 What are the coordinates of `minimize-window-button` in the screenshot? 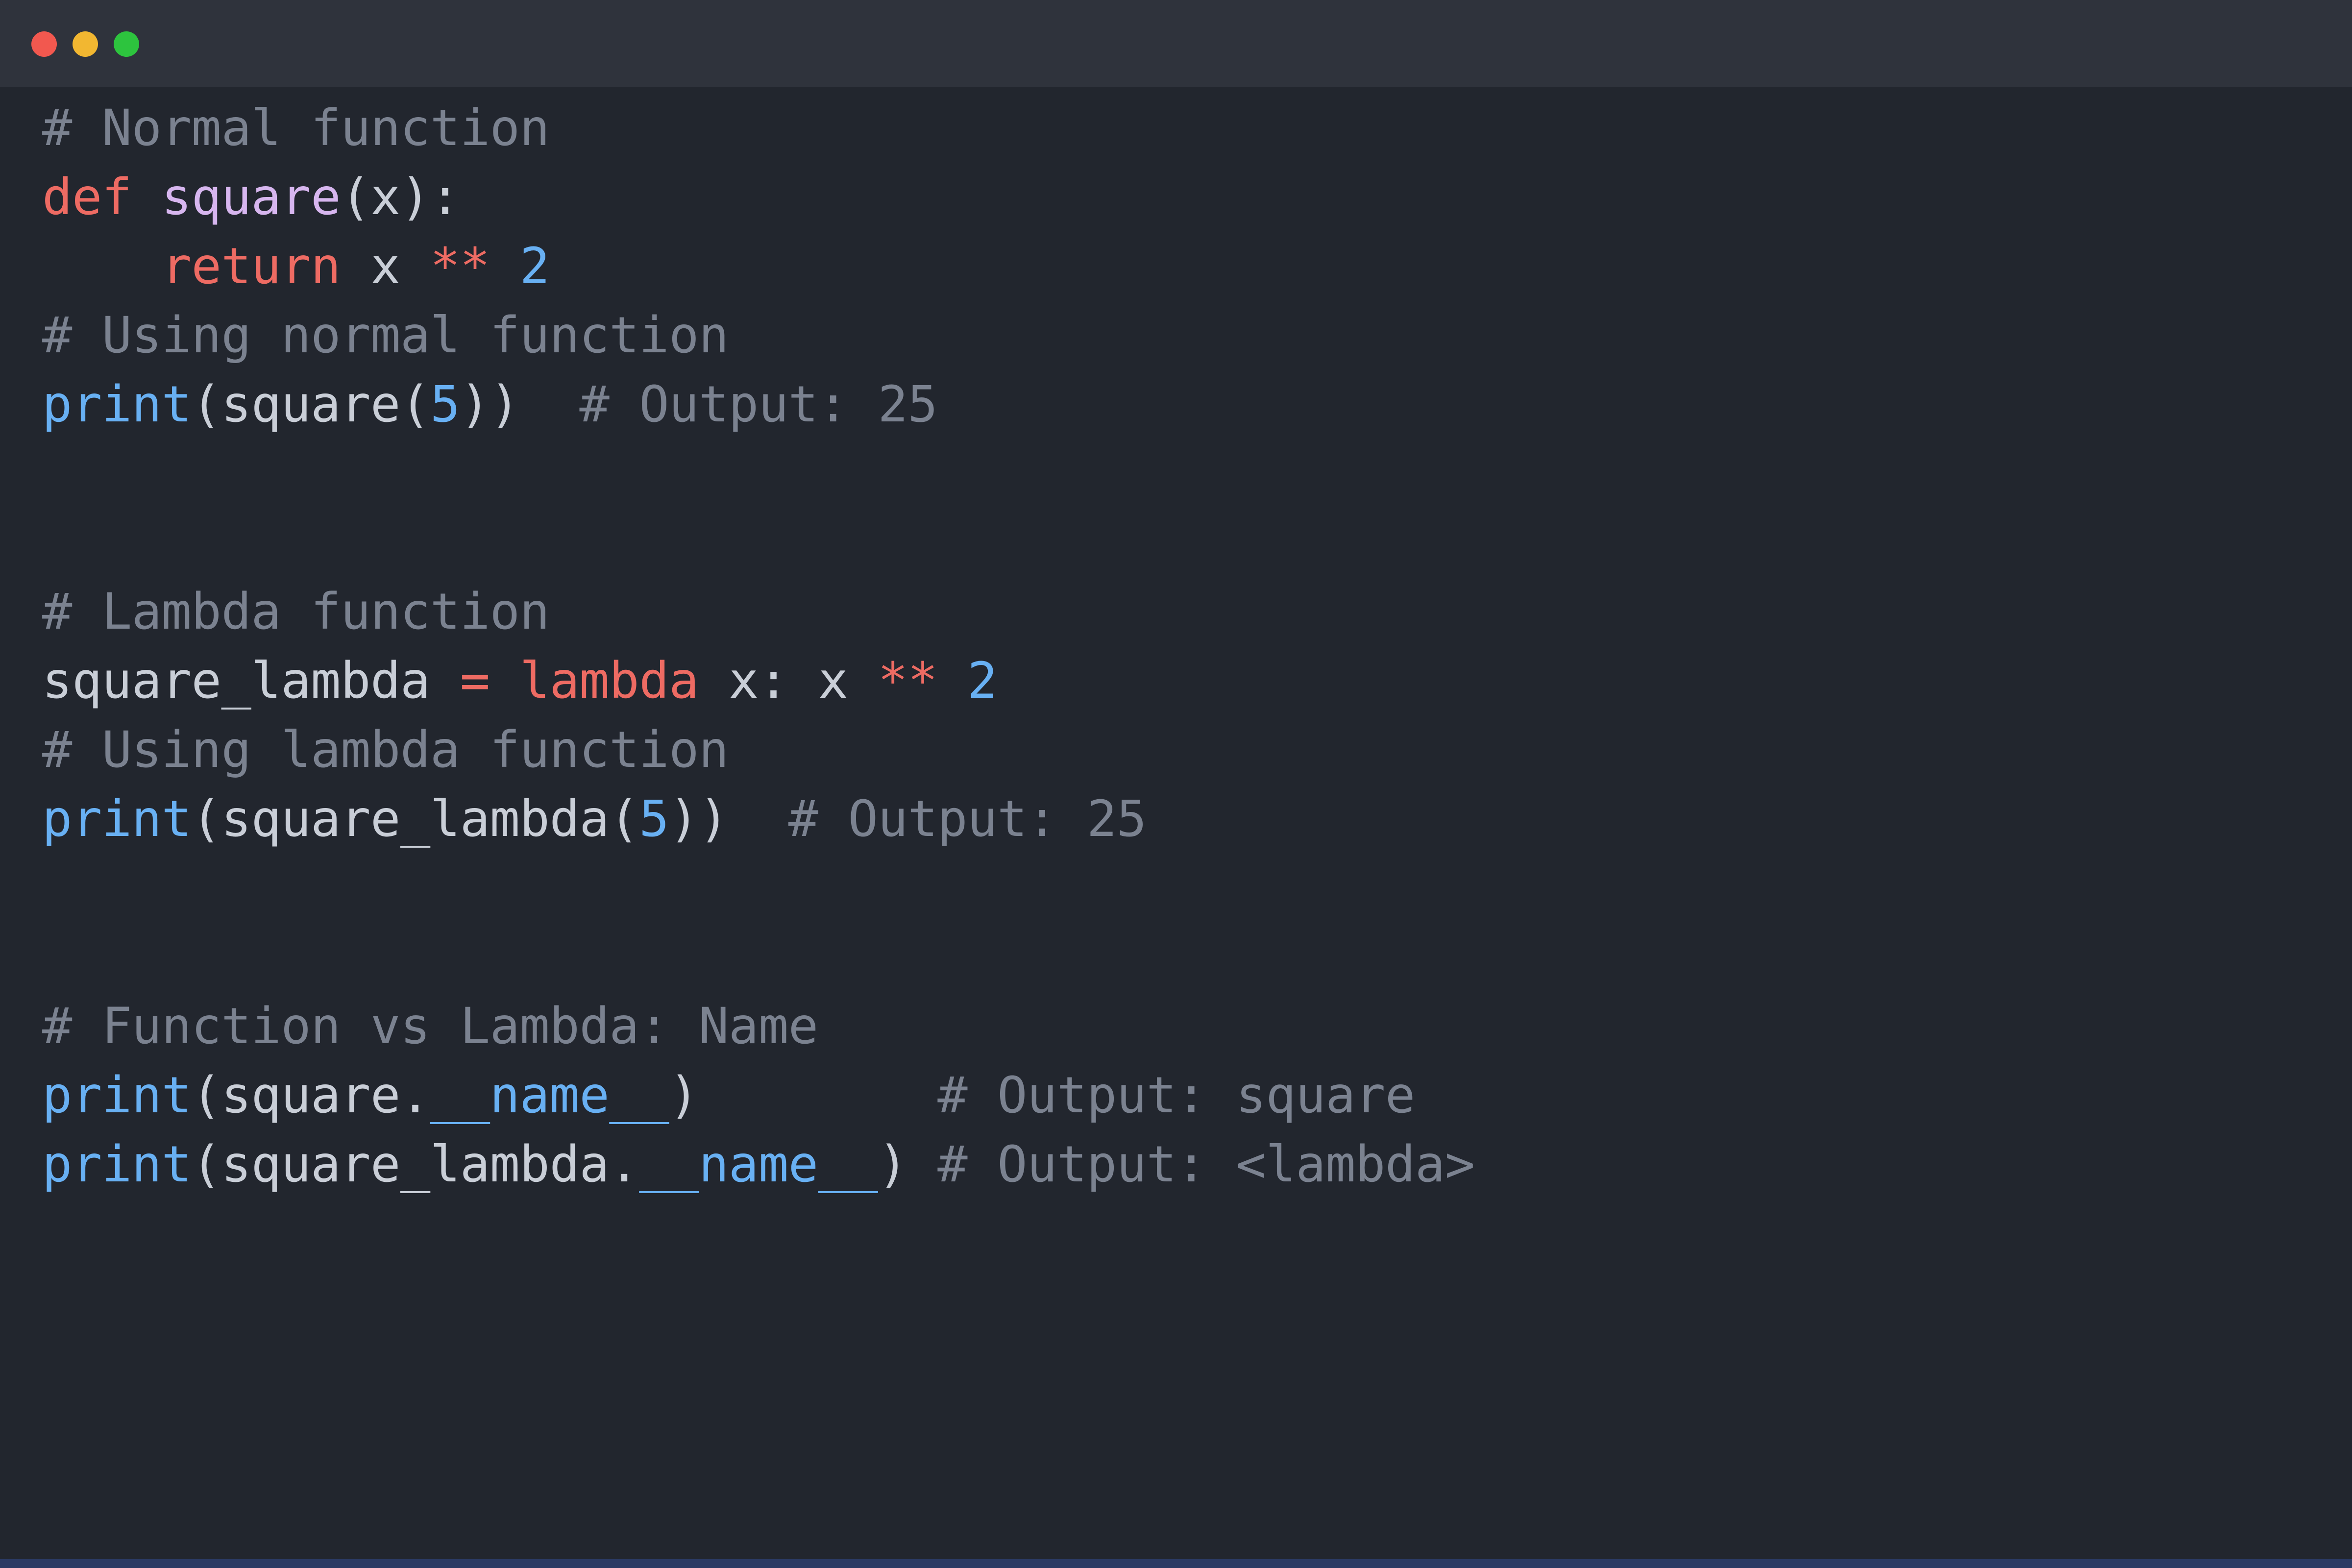 It's located at (85, 44).